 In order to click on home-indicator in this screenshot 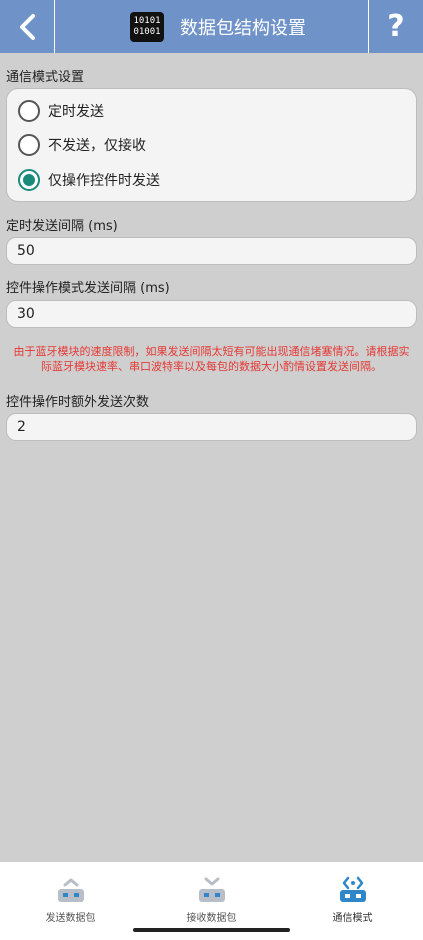, I will do `click(211, 930)`.